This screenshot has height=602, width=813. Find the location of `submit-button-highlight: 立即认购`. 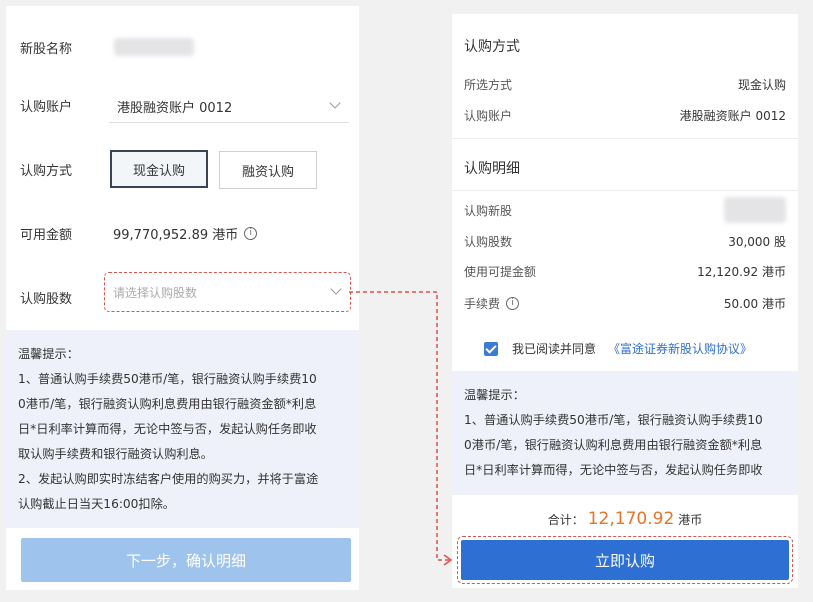

submit-button-highlight: 立即认购 is located at coordinates (625, 560).